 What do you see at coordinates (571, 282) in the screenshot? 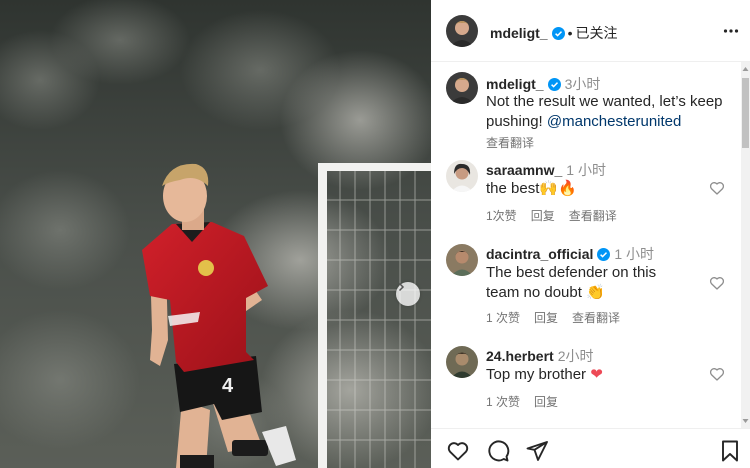
I see `comment-body: The best defender on this team no doubt` at bounding box center [571, 282].